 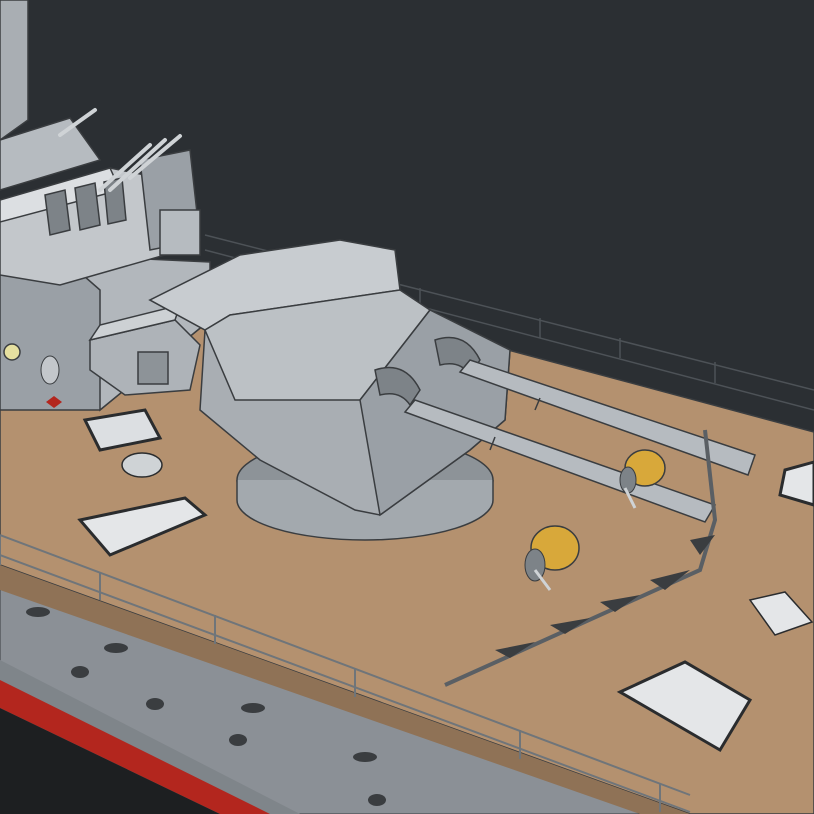 What do you see at coordinates (14, 70) in the screenshot?
I see `mast` at bounding box center [14, 70].